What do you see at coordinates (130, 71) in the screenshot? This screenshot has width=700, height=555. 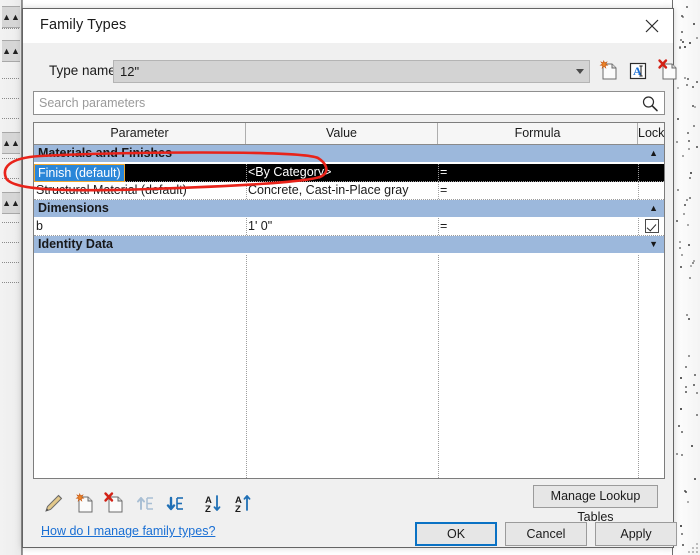 I see `type-name-value: 12"` at bounding box center [130, 71].